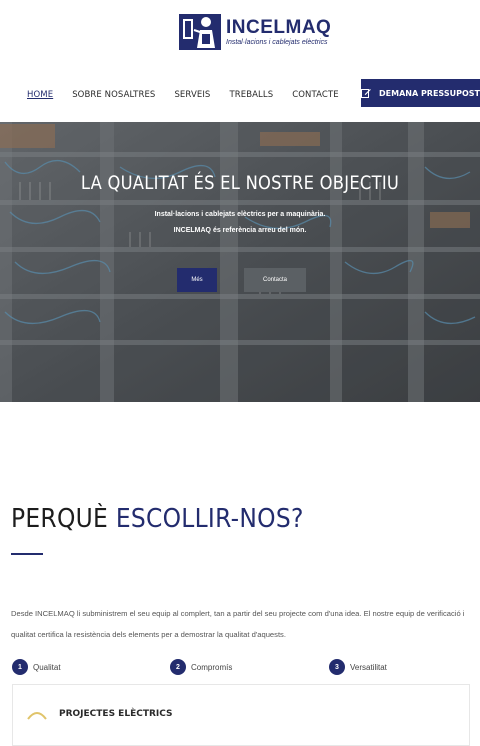 The width and height of the screenshot is (480, 746). I want to click on step-number: 2, so click(178, 667).